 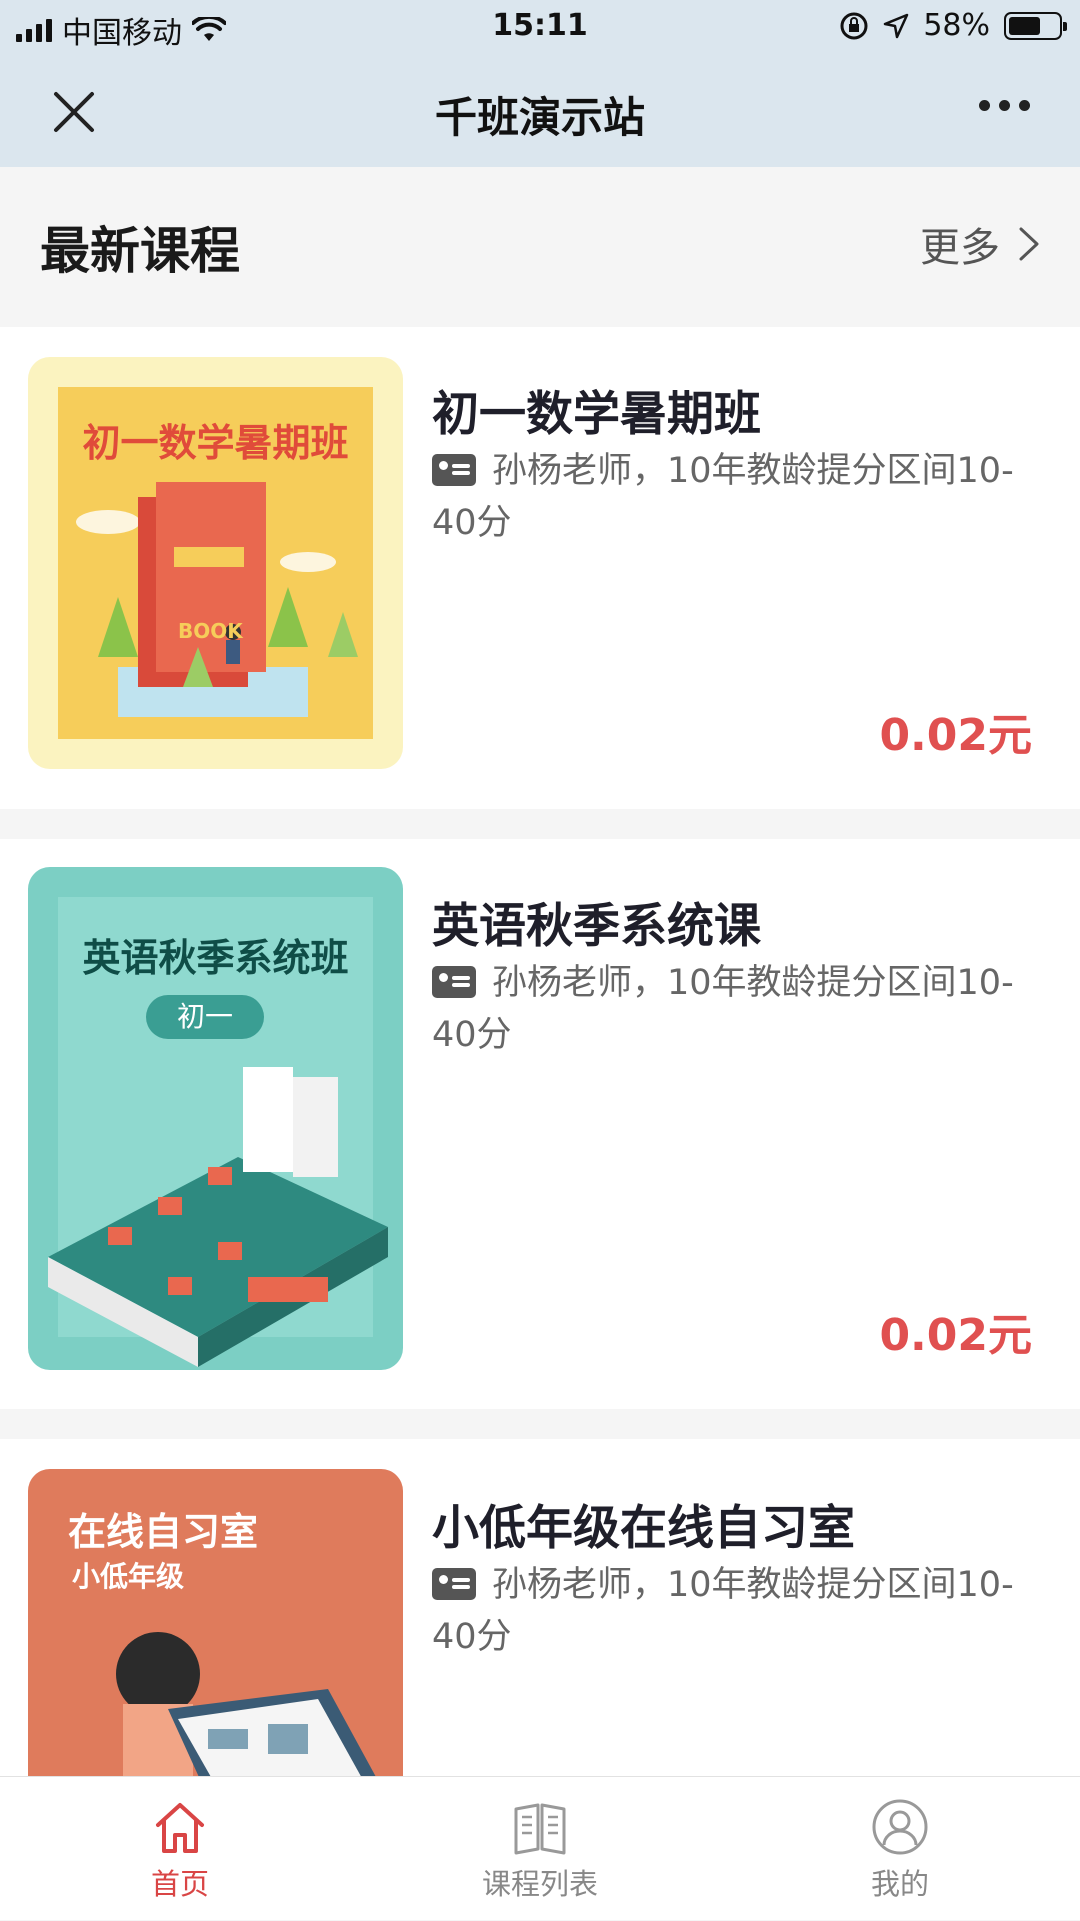 What do you see at coordinates (854, 25) in the screenshot?
I see `rotation-lock-icon` at bounding box center [854, 25].